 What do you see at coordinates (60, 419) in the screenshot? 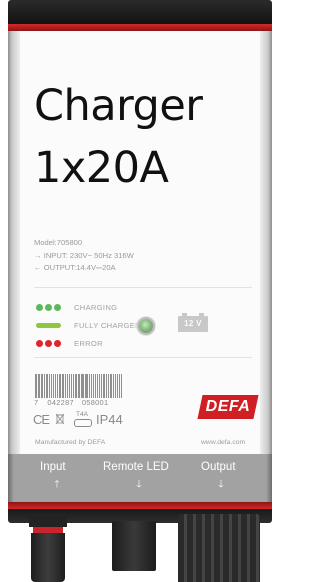
I see `weee-bin-icon` at bounding box center [60, 419].